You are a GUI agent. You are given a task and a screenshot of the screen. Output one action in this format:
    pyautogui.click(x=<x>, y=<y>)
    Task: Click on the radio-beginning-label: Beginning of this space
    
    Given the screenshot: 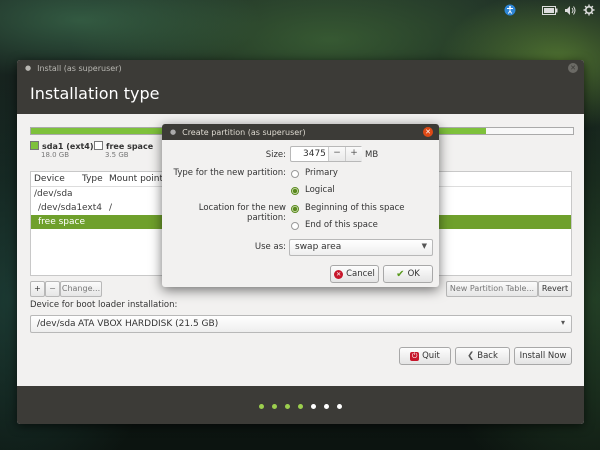 What is the action you would take?
    pyautogui.click(x=354, y=208)
    